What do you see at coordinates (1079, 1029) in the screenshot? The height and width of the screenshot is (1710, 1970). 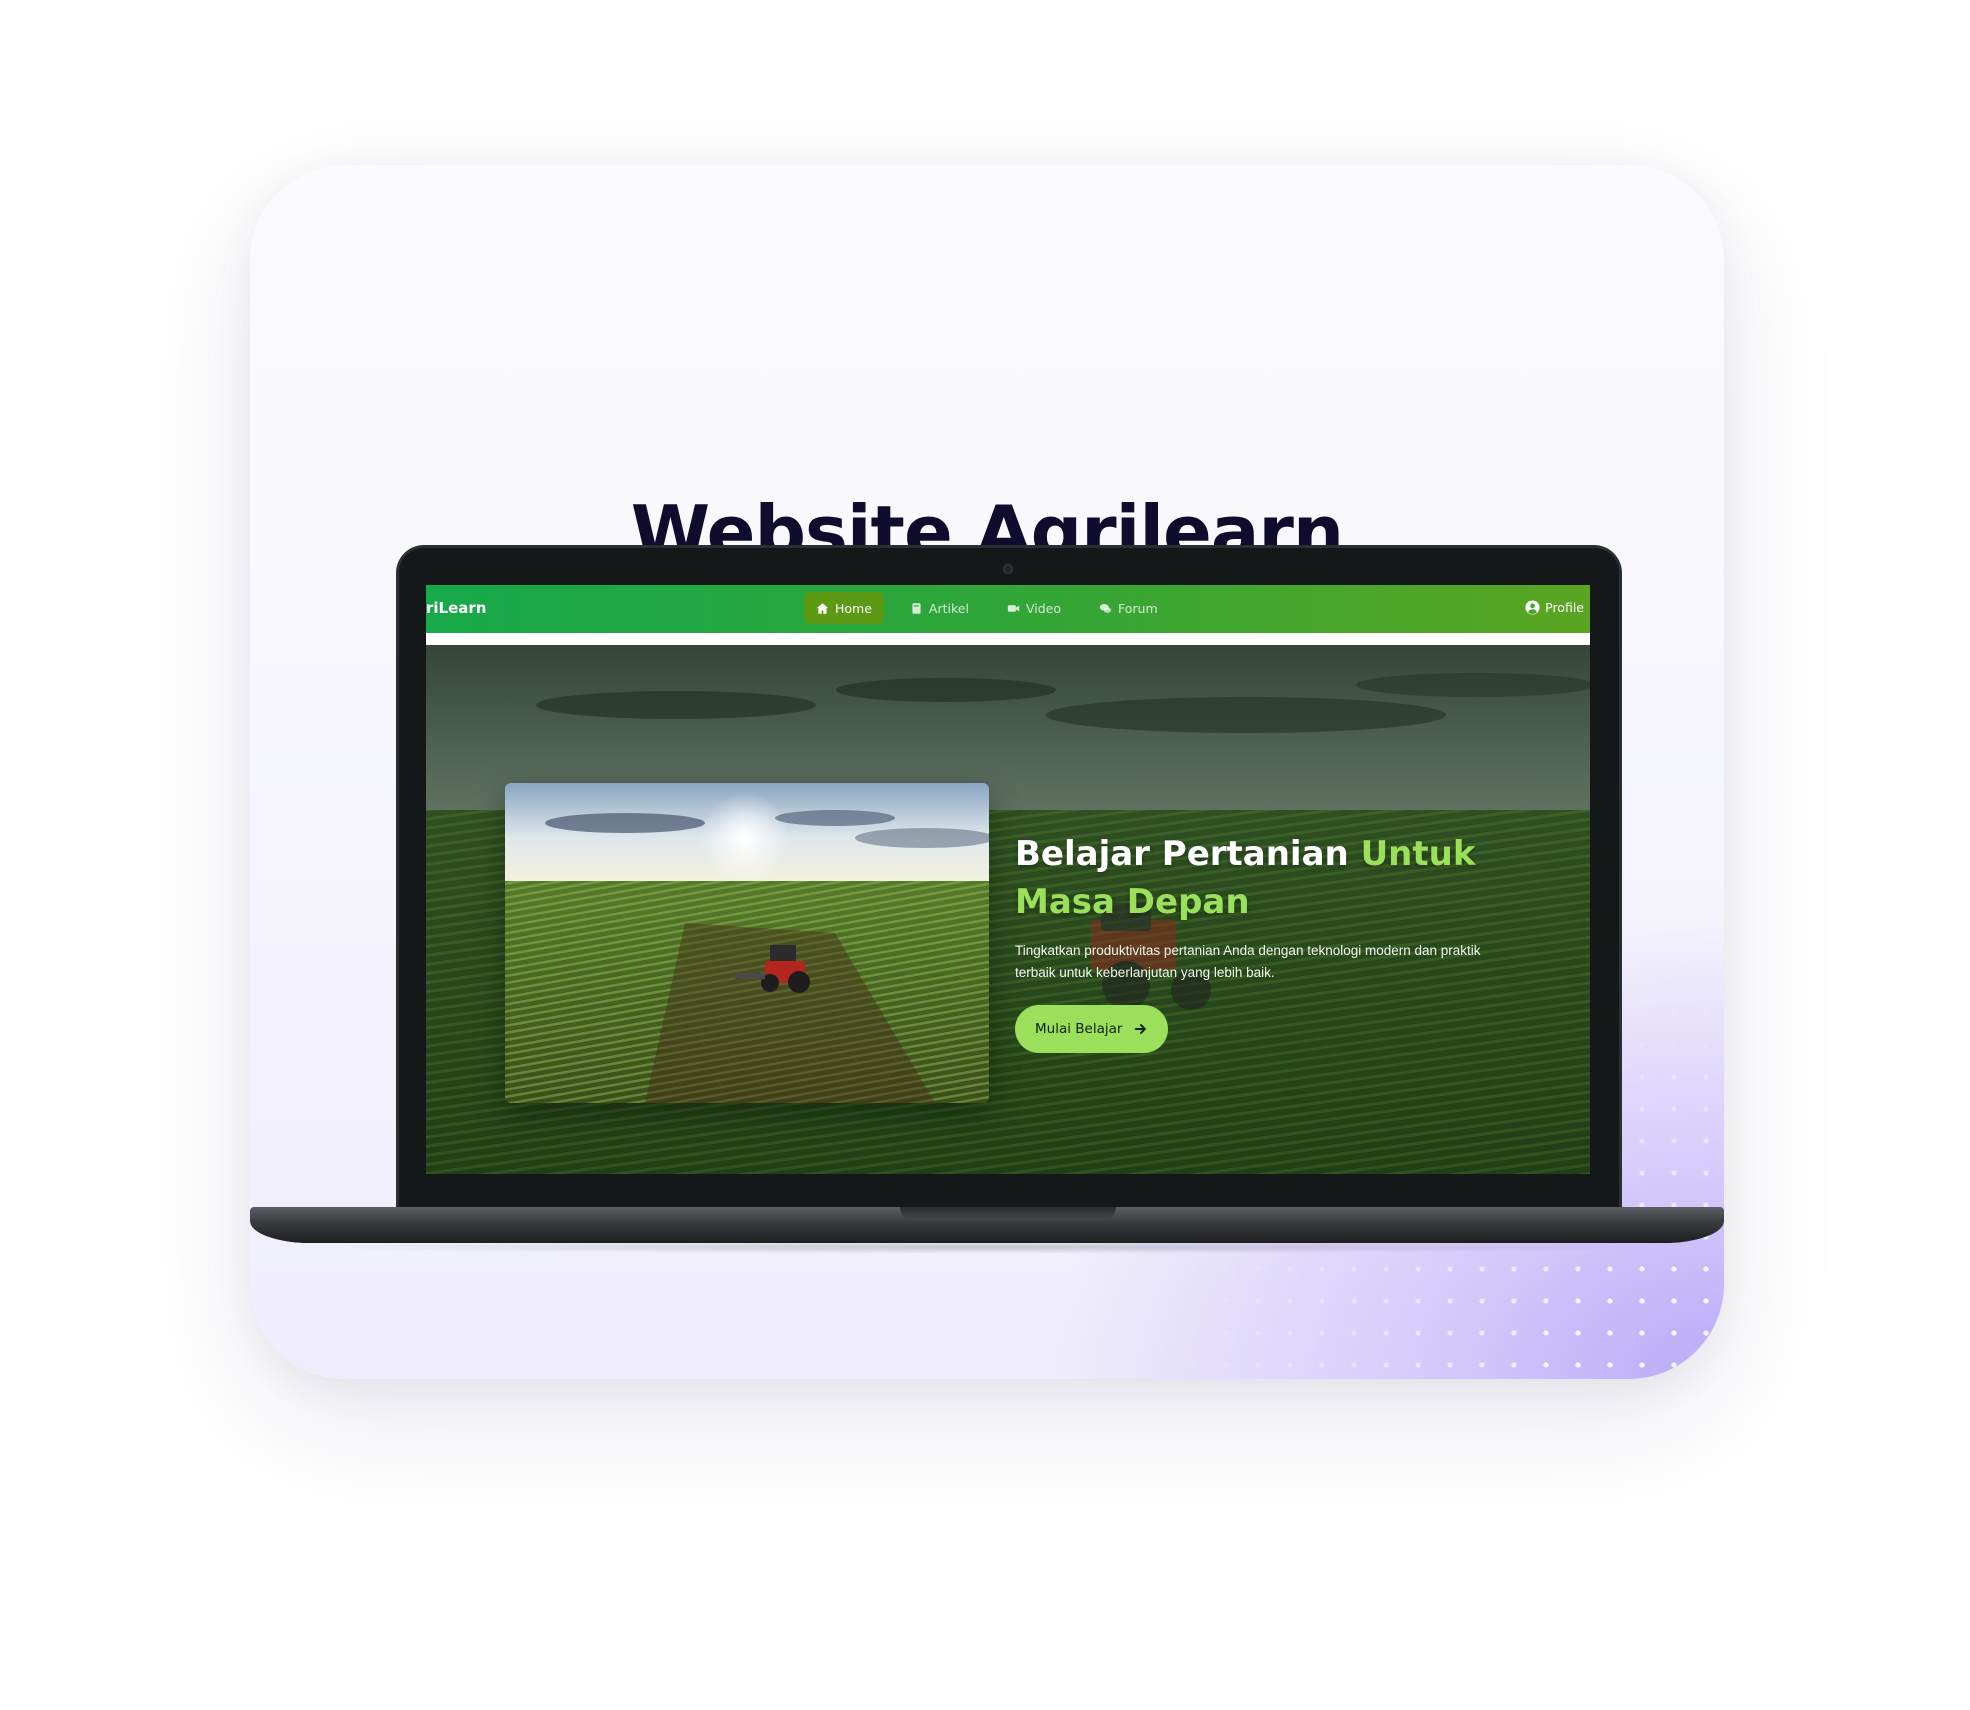 I see `cta-label: Mulai Belajar` at bounding box center [1079, 1029].